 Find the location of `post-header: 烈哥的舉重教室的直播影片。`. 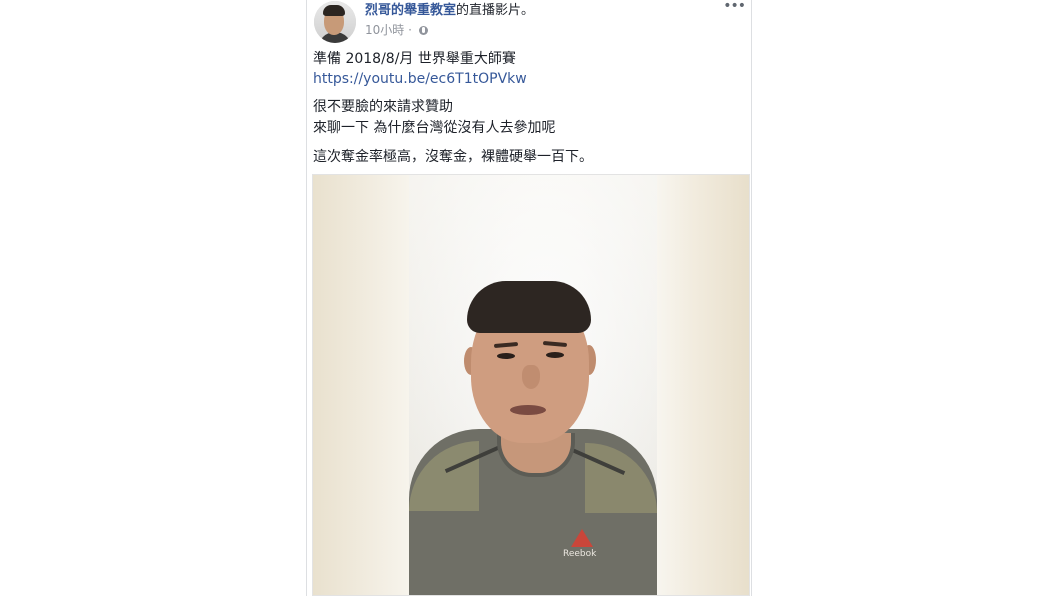

post-header: 烈哥的舉重教室的直播影片。 is located at coordinates (449, 11).